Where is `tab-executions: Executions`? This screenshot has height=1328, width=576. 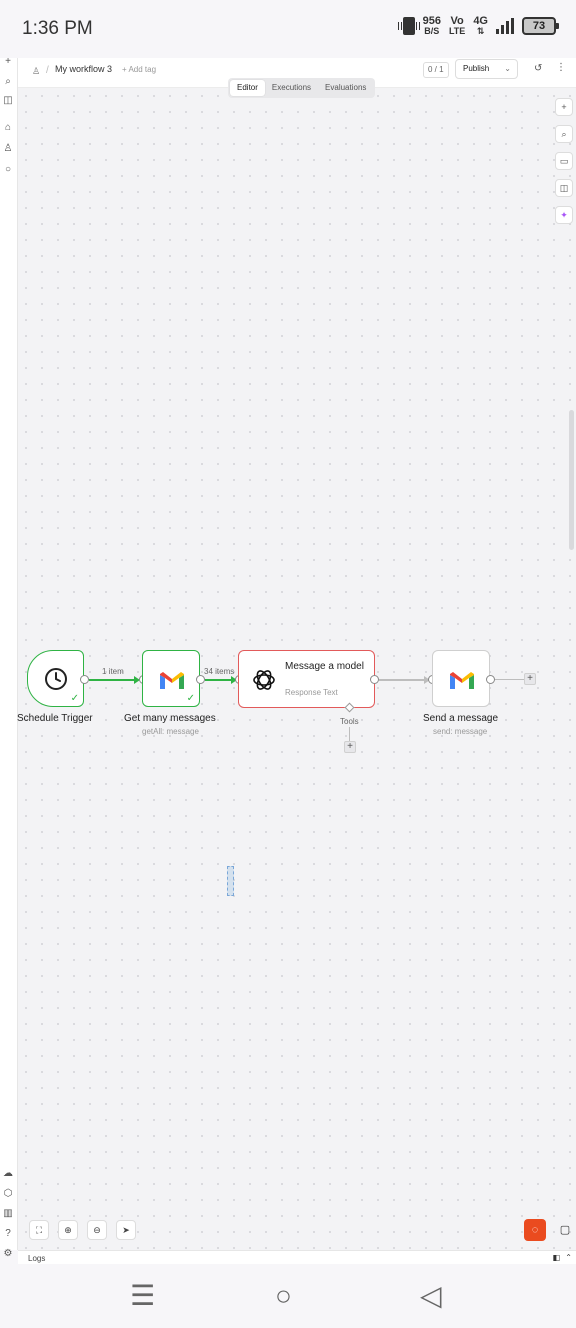
tab-executions: Executions is located at coordinates (291, 88).